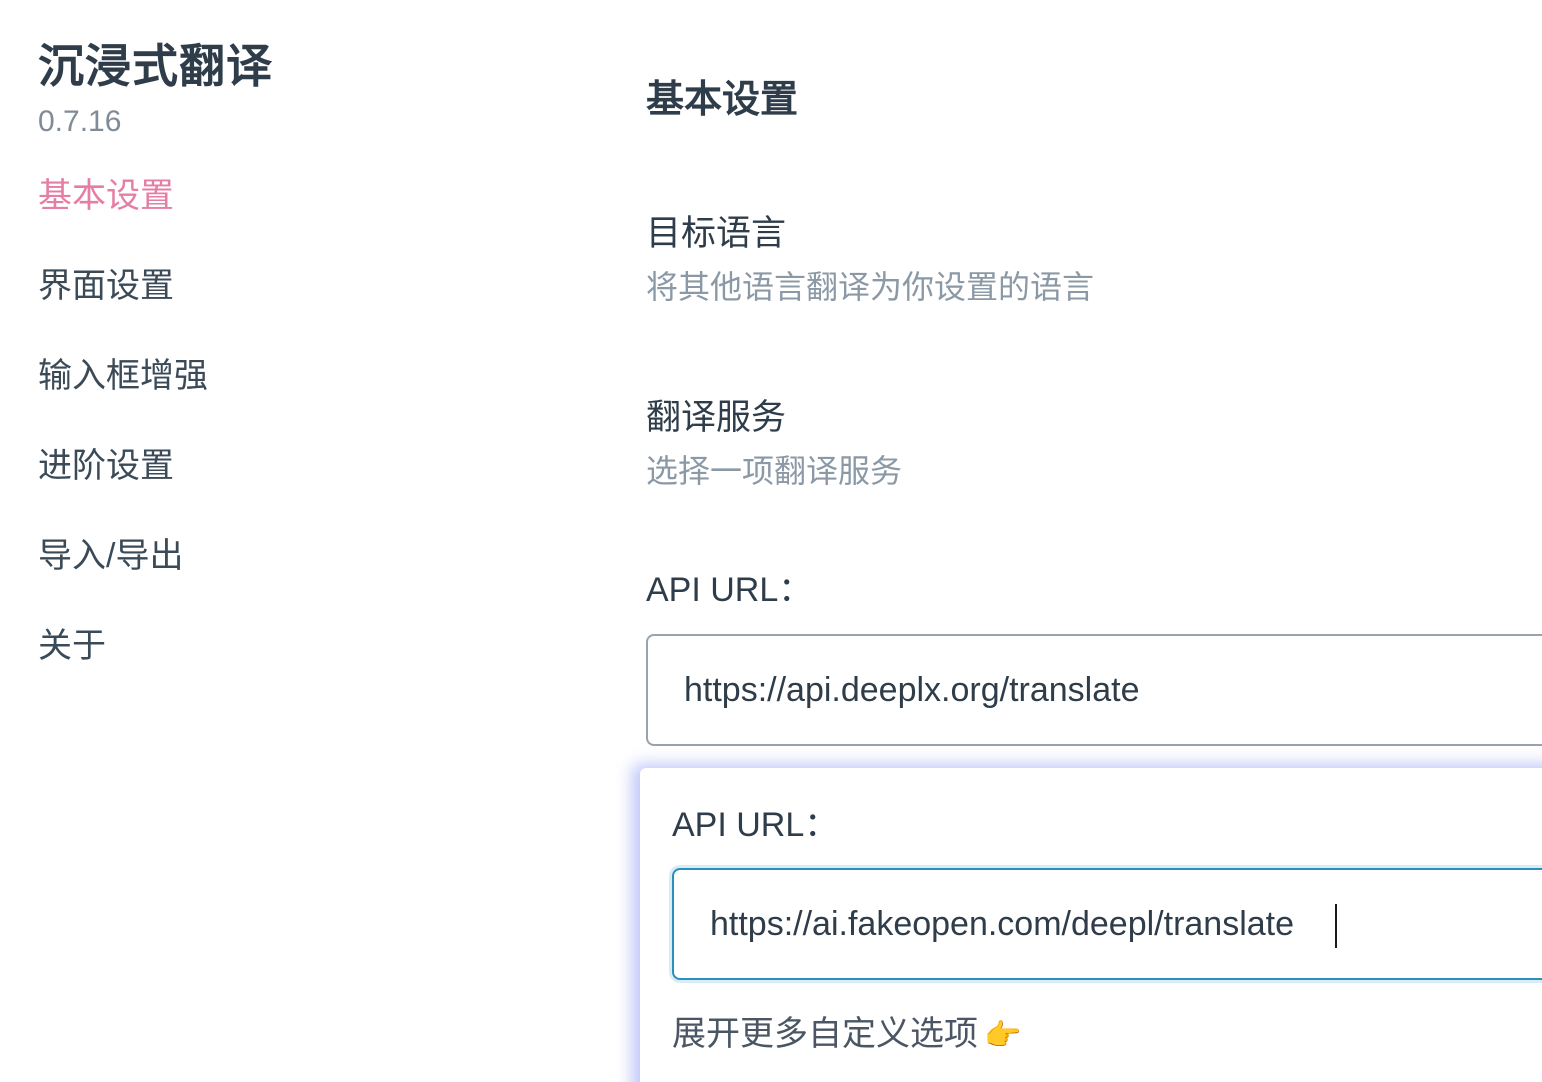  I want to click on pointing-right-hand-icon: 👉, so click(1003, 1036).